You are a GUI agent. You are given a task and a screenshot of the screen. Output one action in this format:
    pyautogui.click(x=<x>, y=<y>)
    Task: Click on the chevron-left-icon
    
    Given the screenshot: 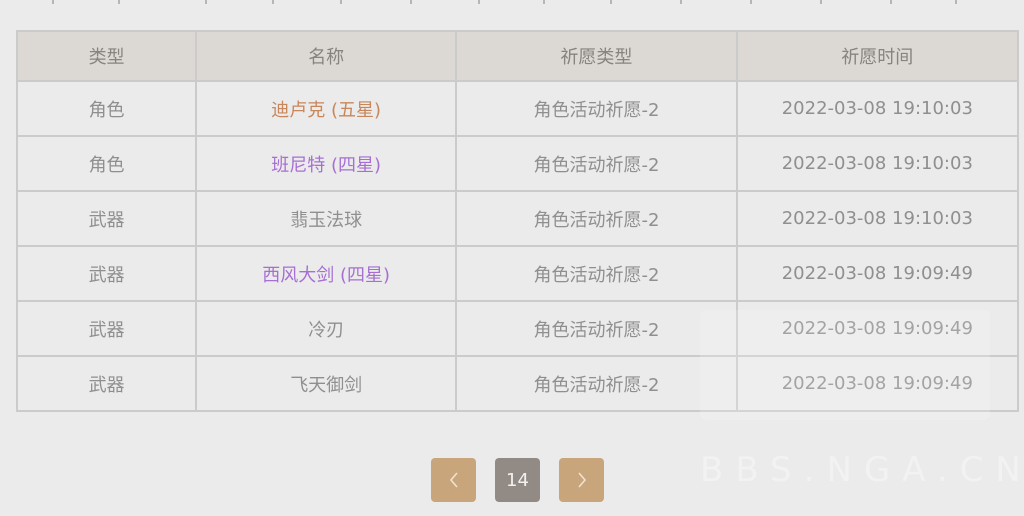 What is the action you would take?
    pyautogui.click(x=453, y=480)
    